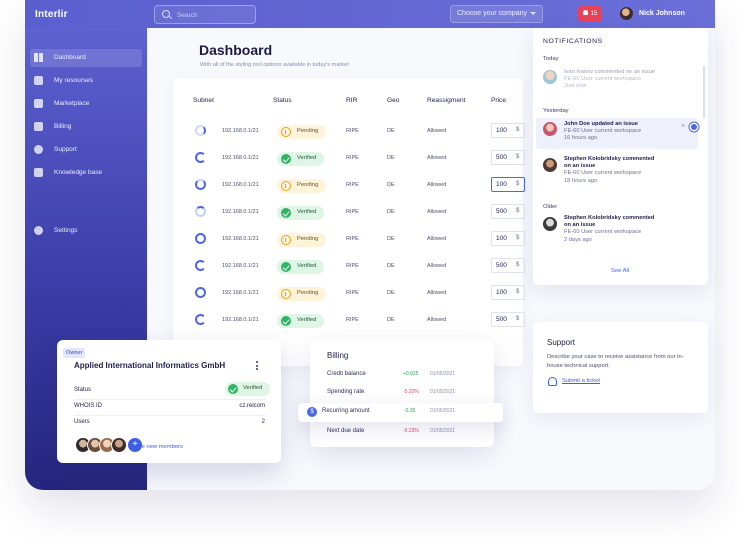 This screenshot has height=555, width=740. What do you see at coordinates (214, 15) in the screenshot?
I see `search-input` at bounding box center [214, 15].